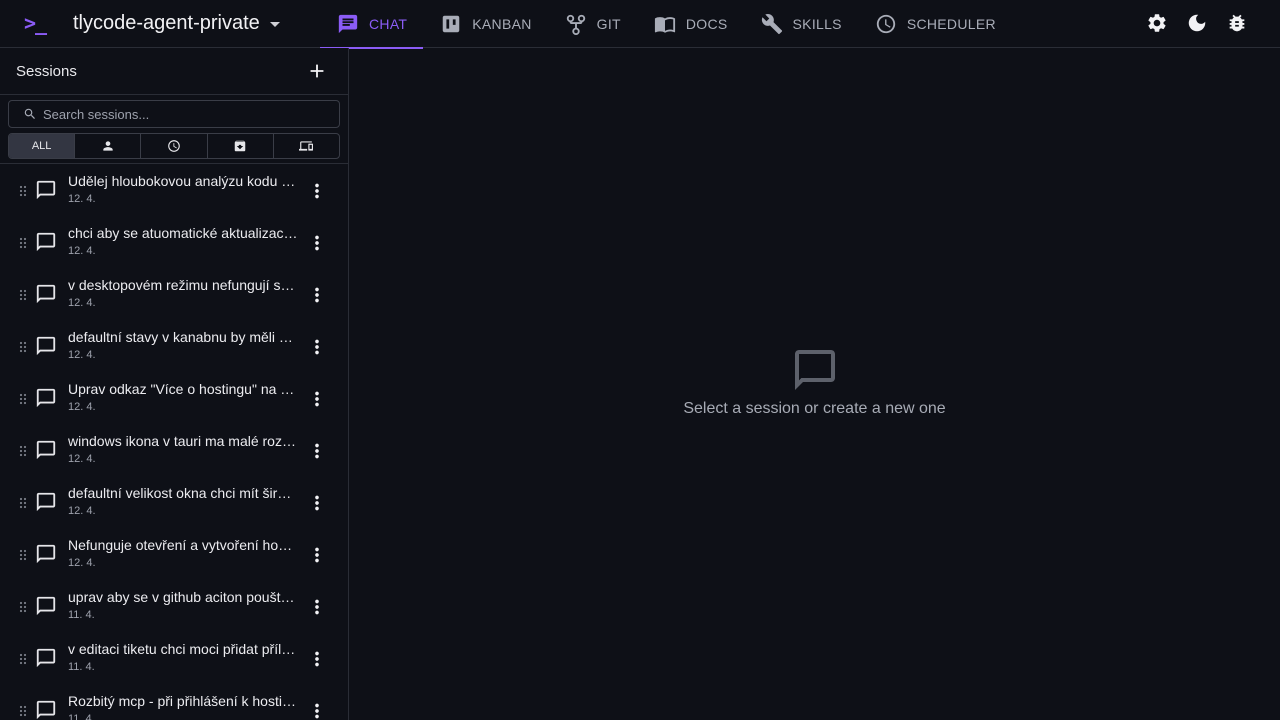 The height and width of the screenshot is (720, 1280). I want to click on session-item: Nefunguje otevření a vytvoření ho… 12. 4., so click(174, 555).